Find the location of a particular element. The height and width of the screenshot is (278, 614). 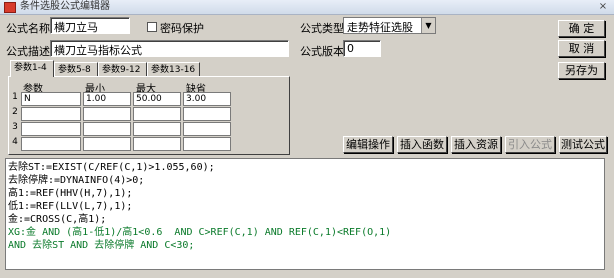

code-text: 低1:=REF(LLV(L,7),1); is located at coordinates (70, 206).